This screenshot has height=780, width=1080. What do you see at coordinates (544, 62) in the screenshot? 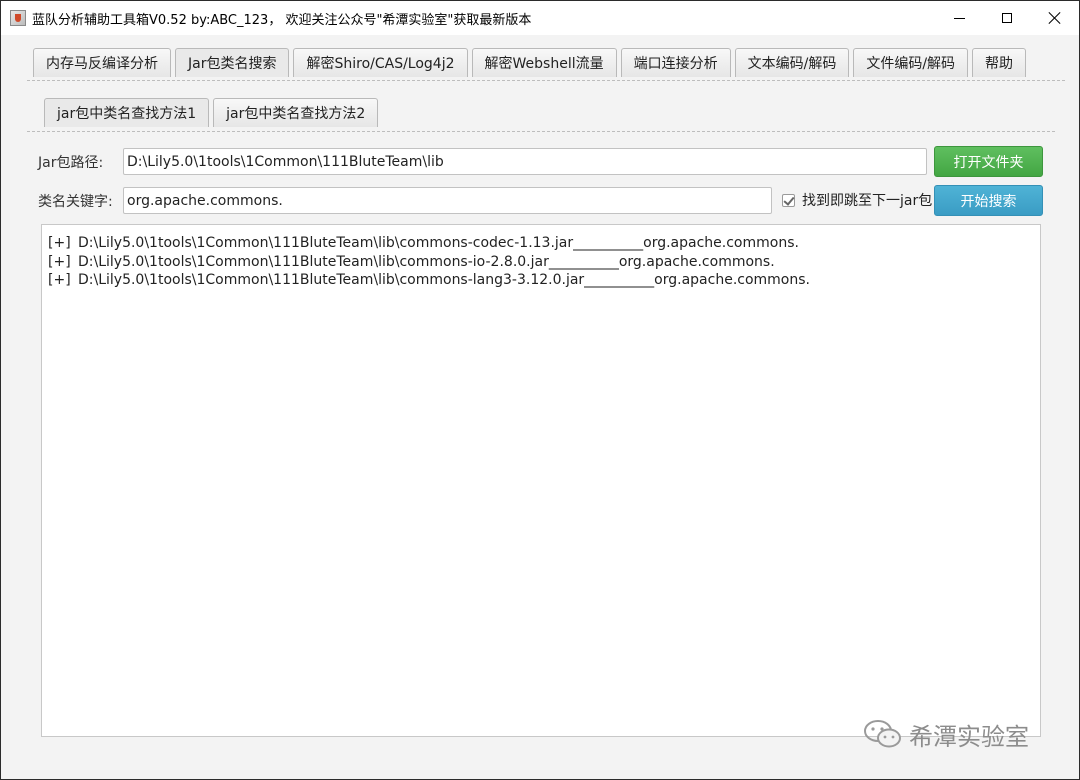
I see `tab-decrypt-webshell-traffic: 解密Webshell流量` at bounding box center [544, 62].